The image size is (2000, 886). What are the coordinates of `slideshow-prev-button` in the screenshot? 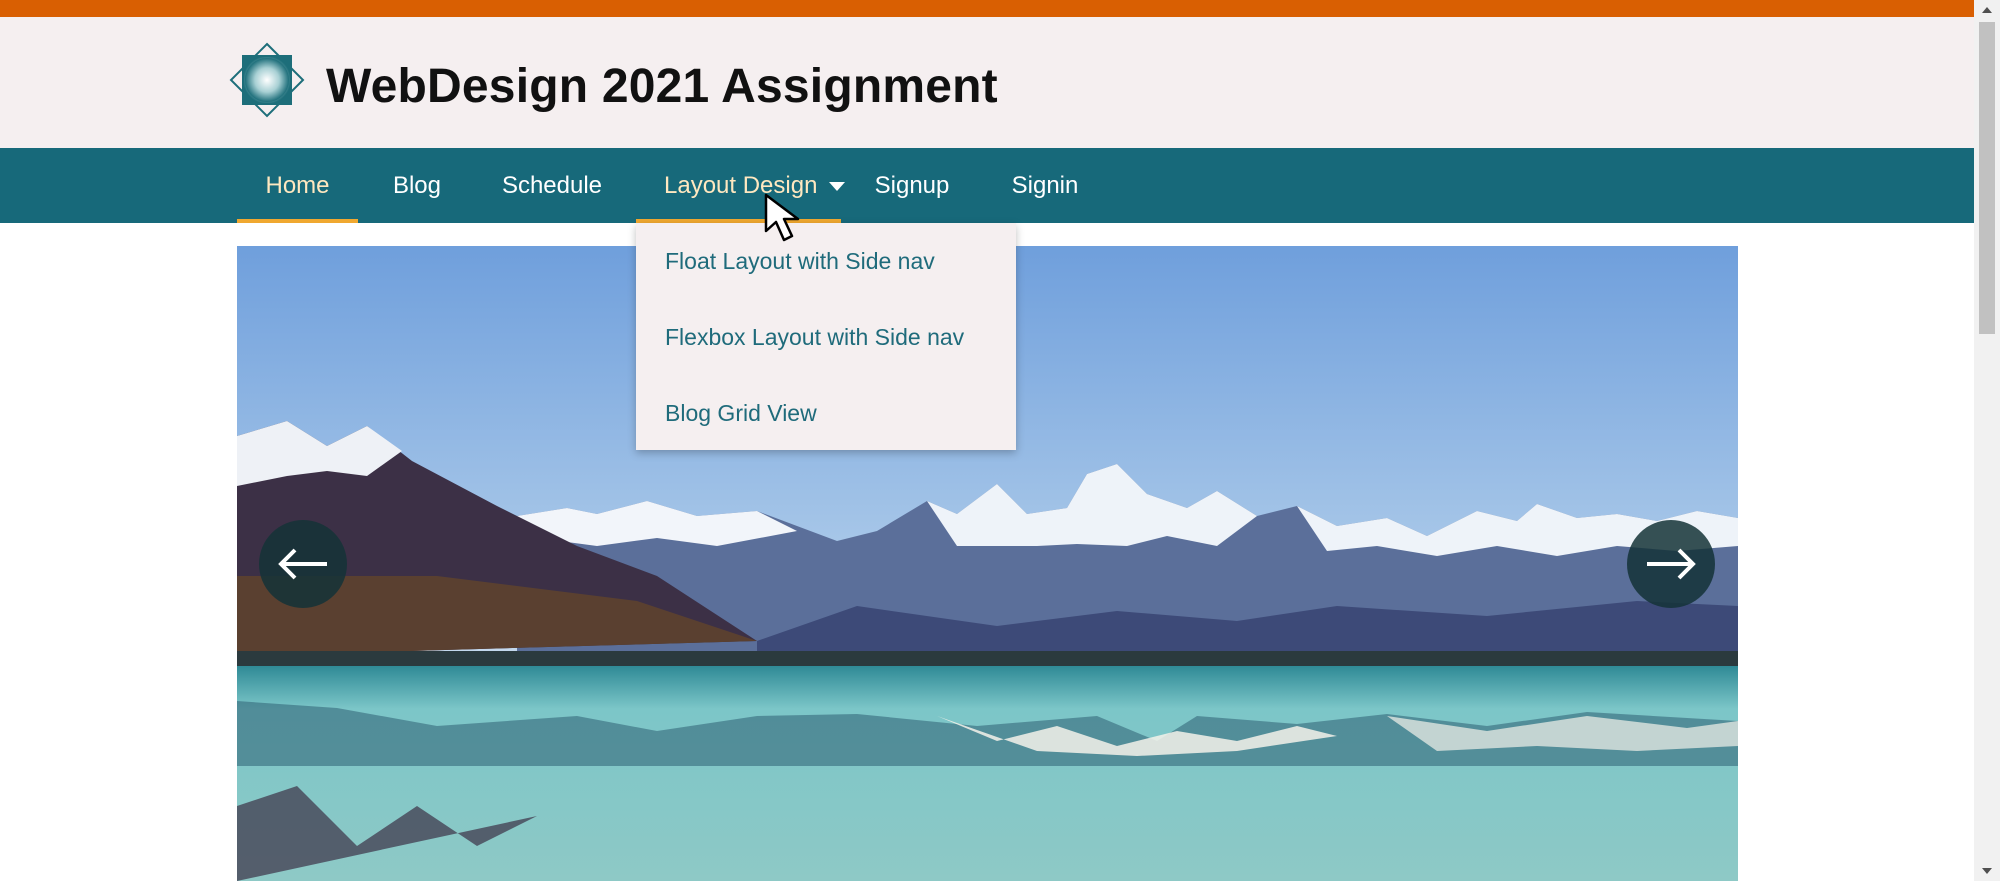 It's located at (303, 564).